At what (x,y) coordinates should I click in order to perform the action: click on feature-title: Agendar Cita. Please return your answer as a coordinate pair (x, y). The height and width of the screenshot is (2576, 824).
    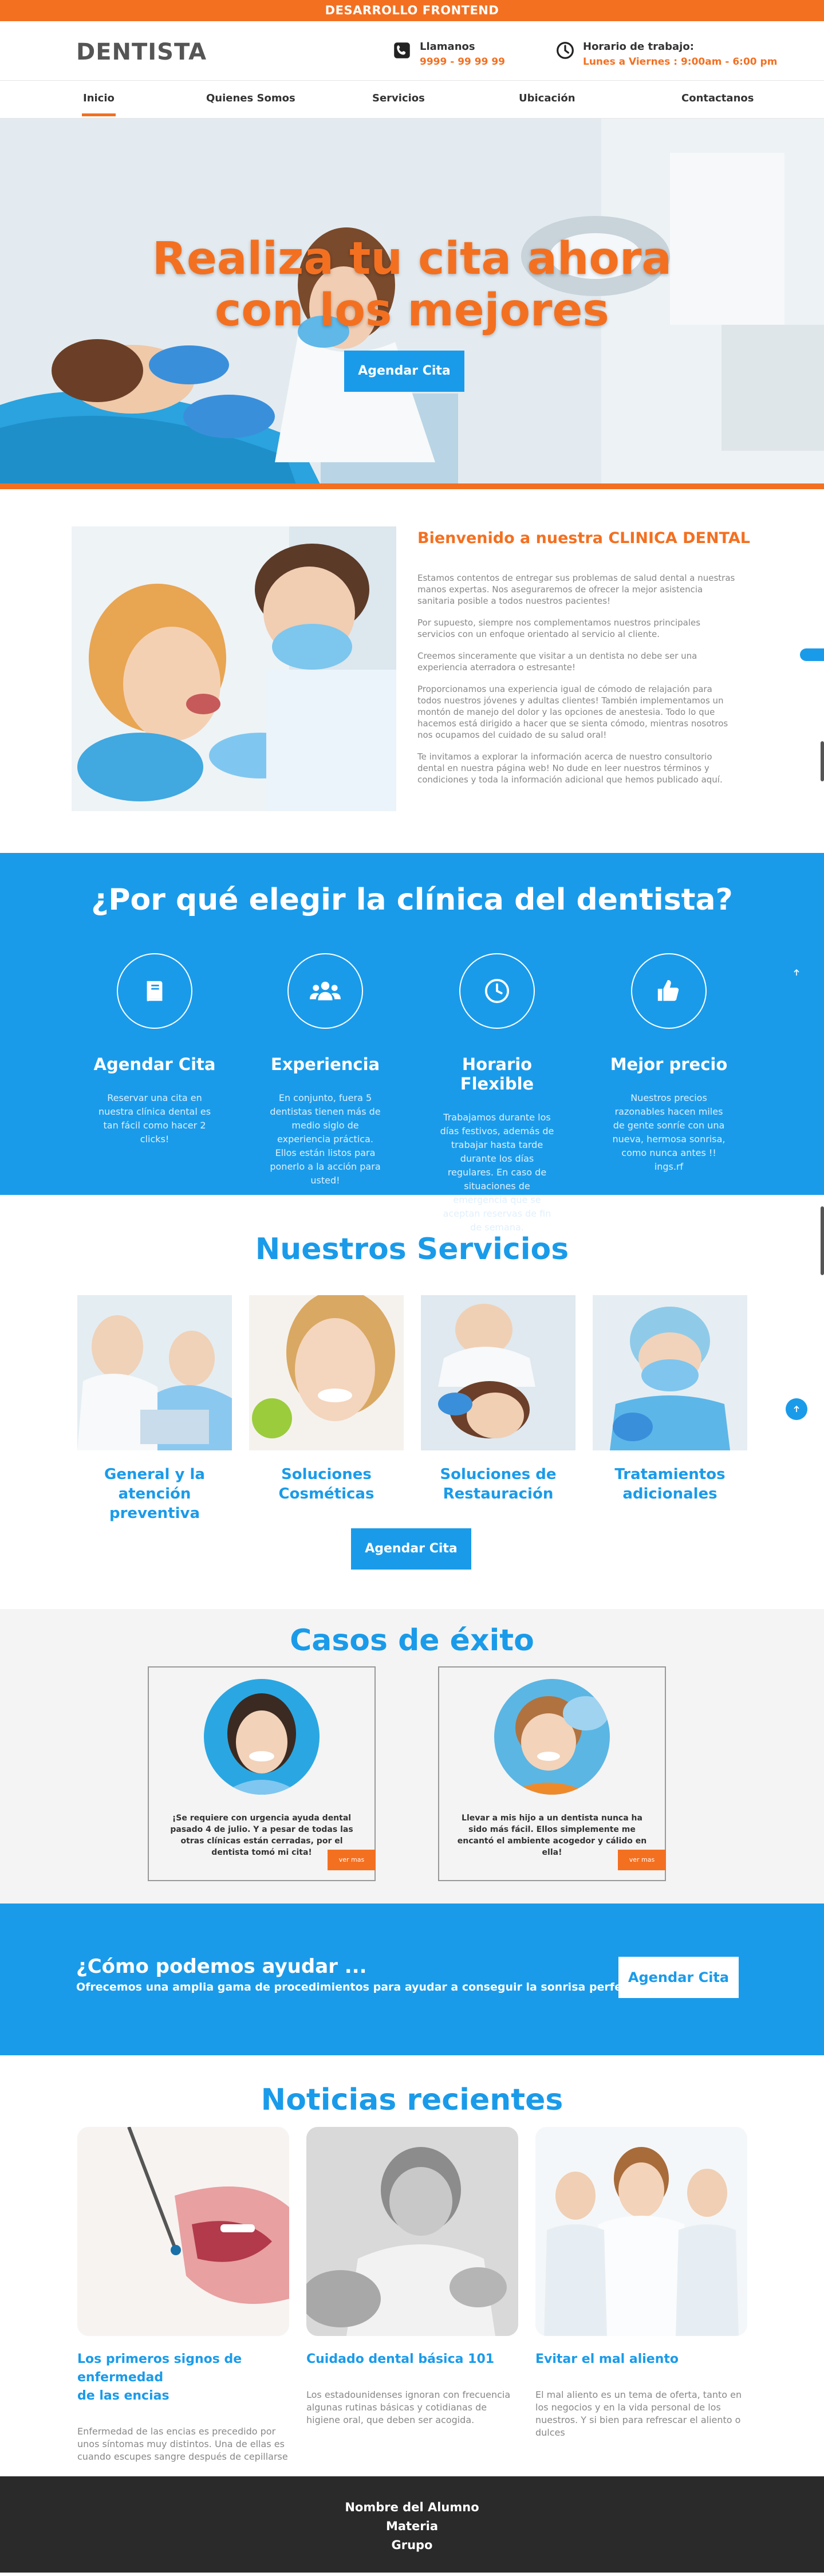
    Looking at the image, I should click on (154, 1064).